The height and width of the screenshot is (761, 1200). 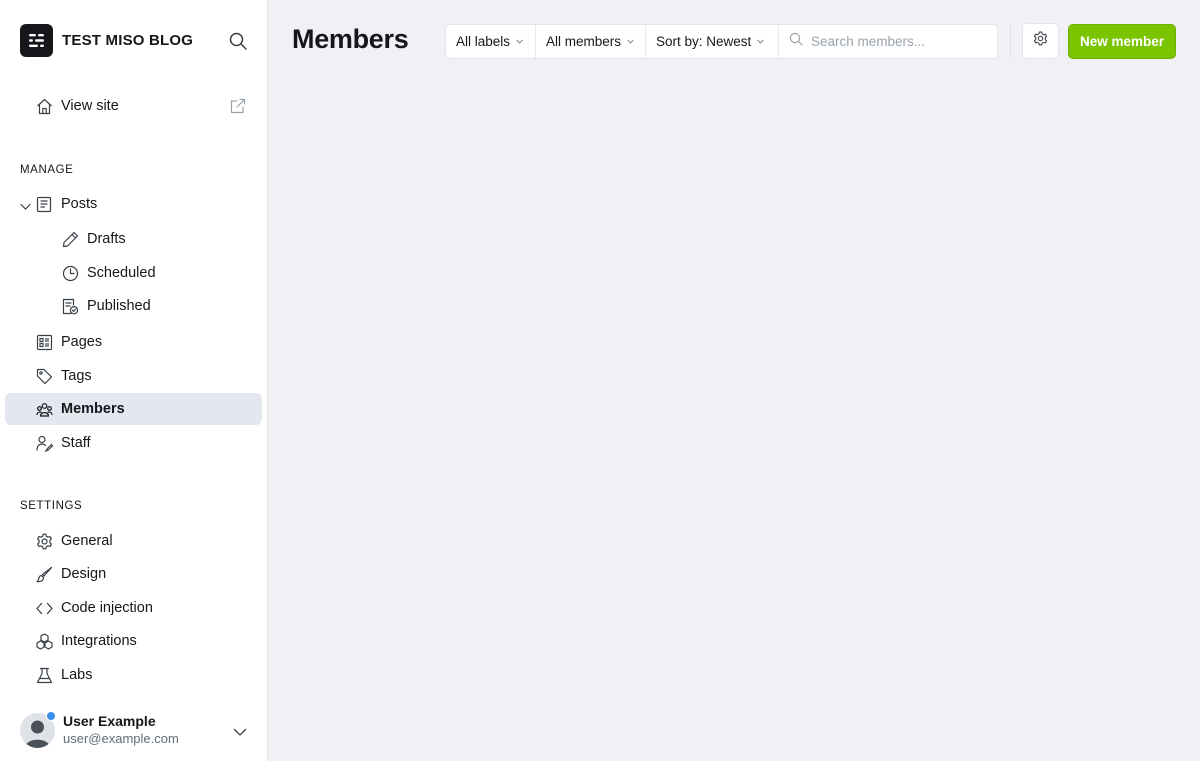 What do you see at coordinates (133, 541) in the screenshot?
I see `nav-general: General` at bounding box center [133, 541].